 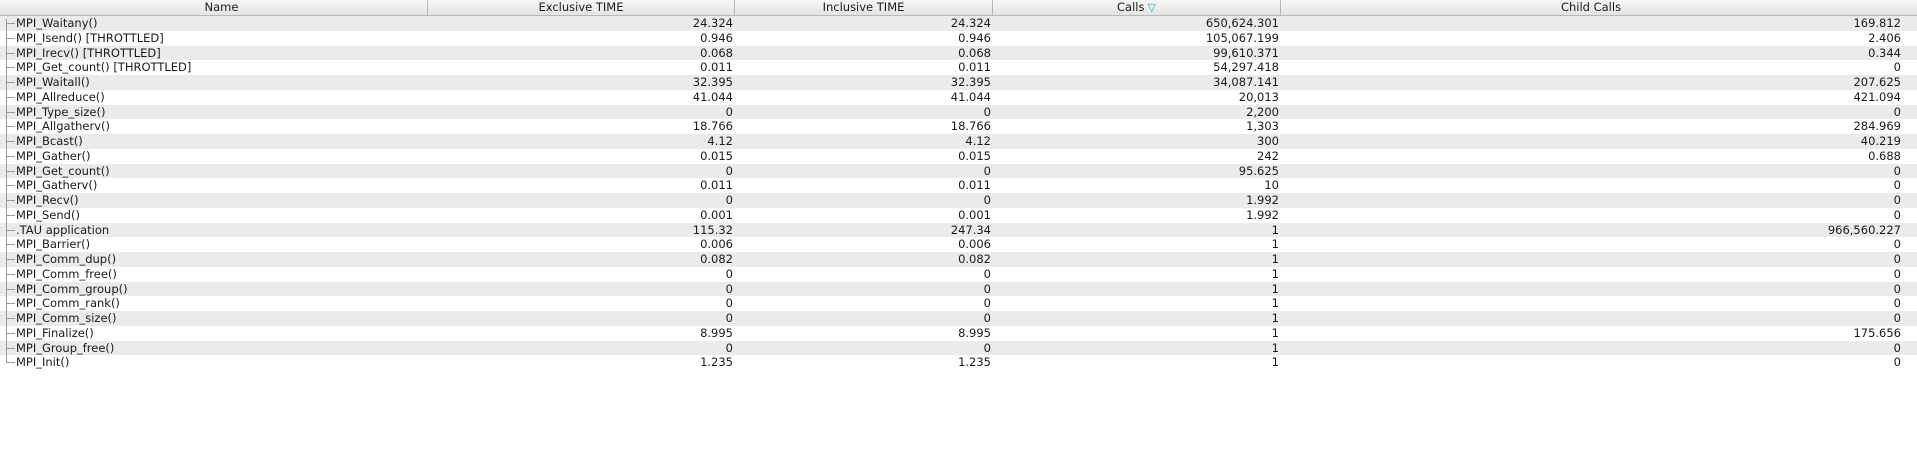 I want to click on function-name-label: MPI_Allreduce(), so click(x=60, y=96).